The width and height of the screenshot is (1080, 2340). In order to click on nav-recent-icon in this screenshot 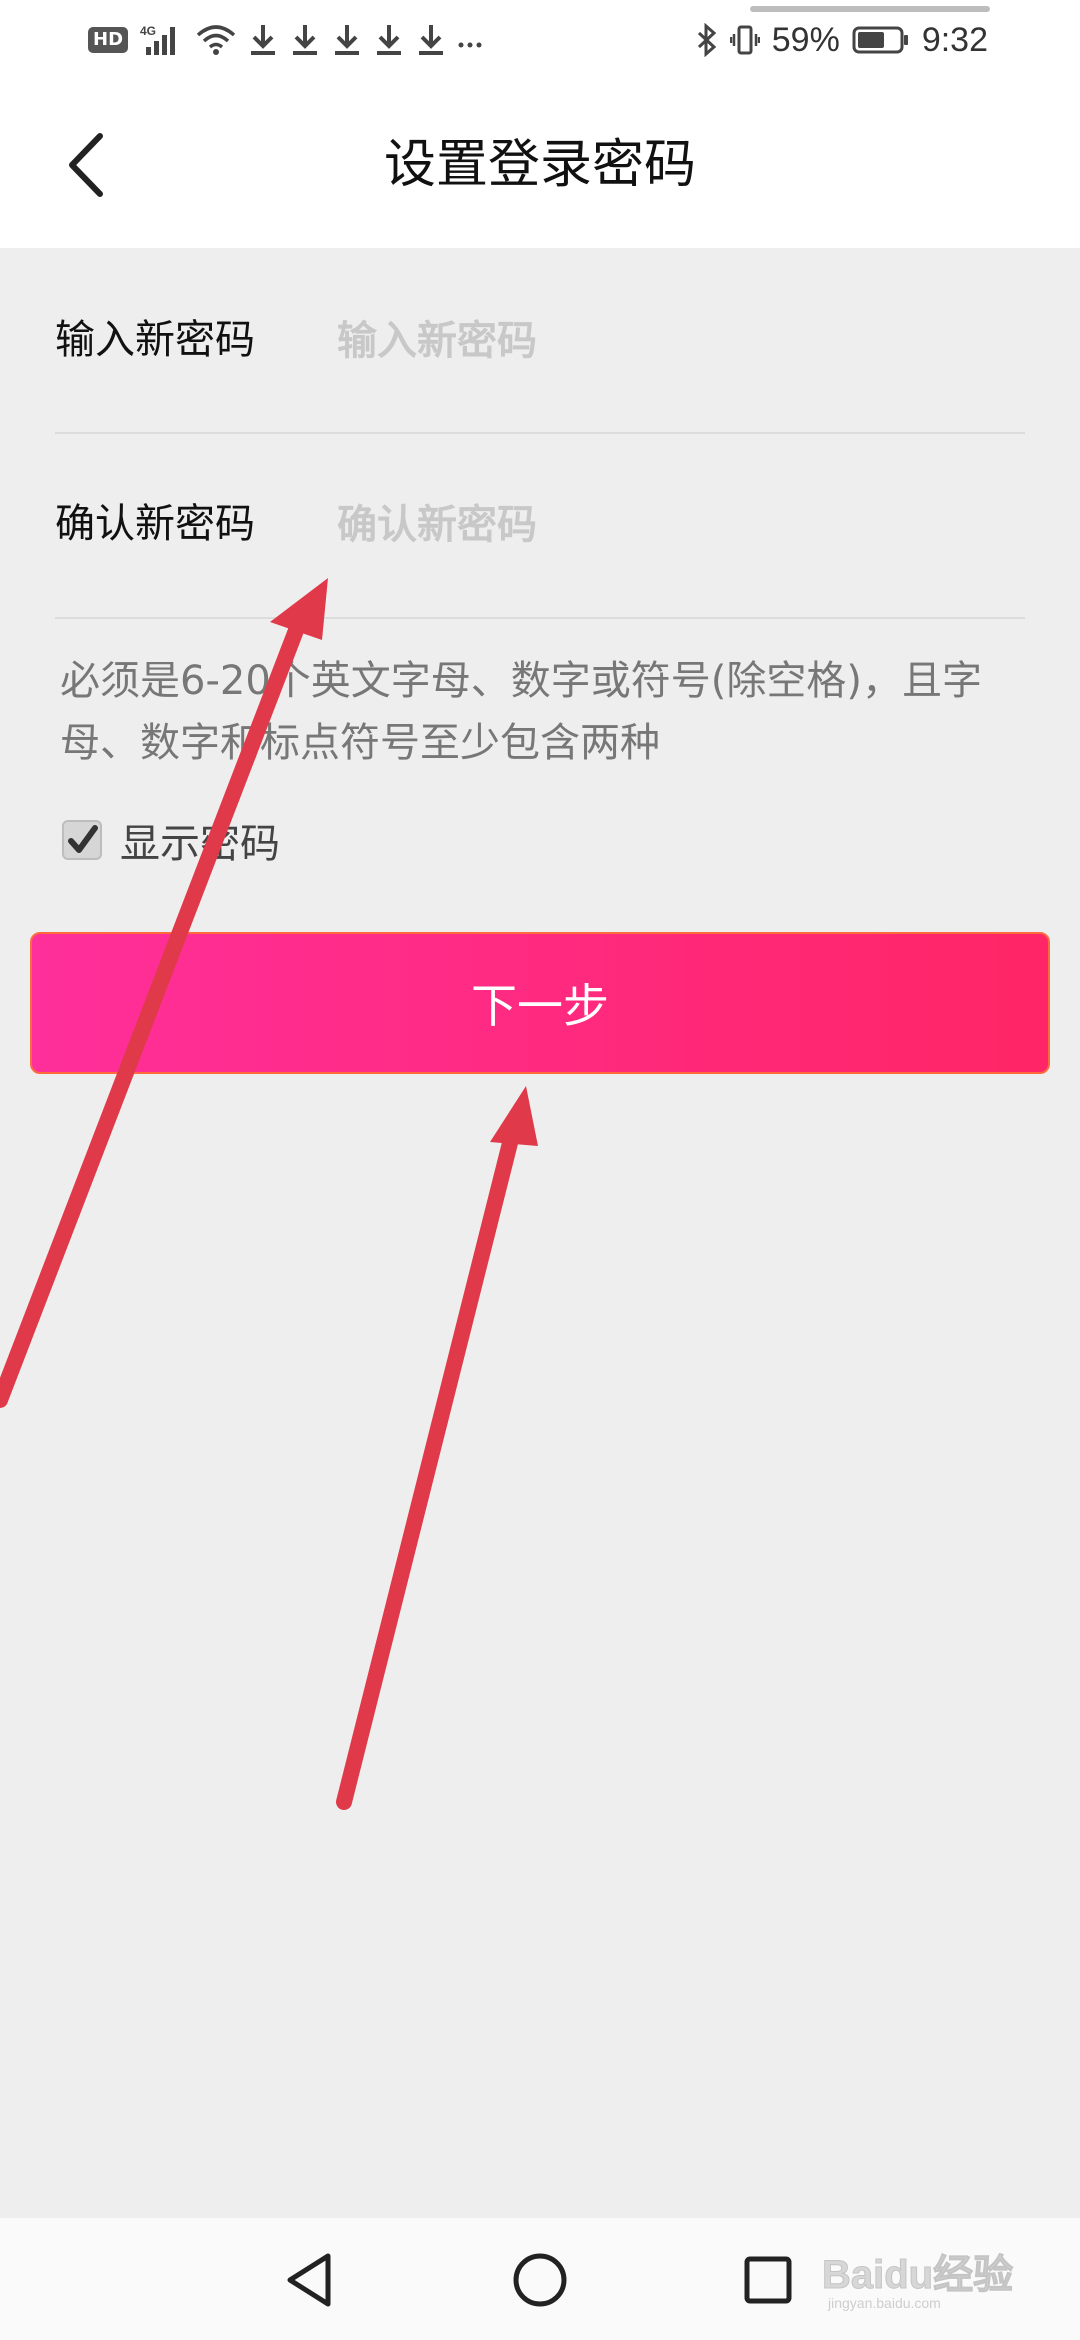, I will do `click(768, 2280)`.